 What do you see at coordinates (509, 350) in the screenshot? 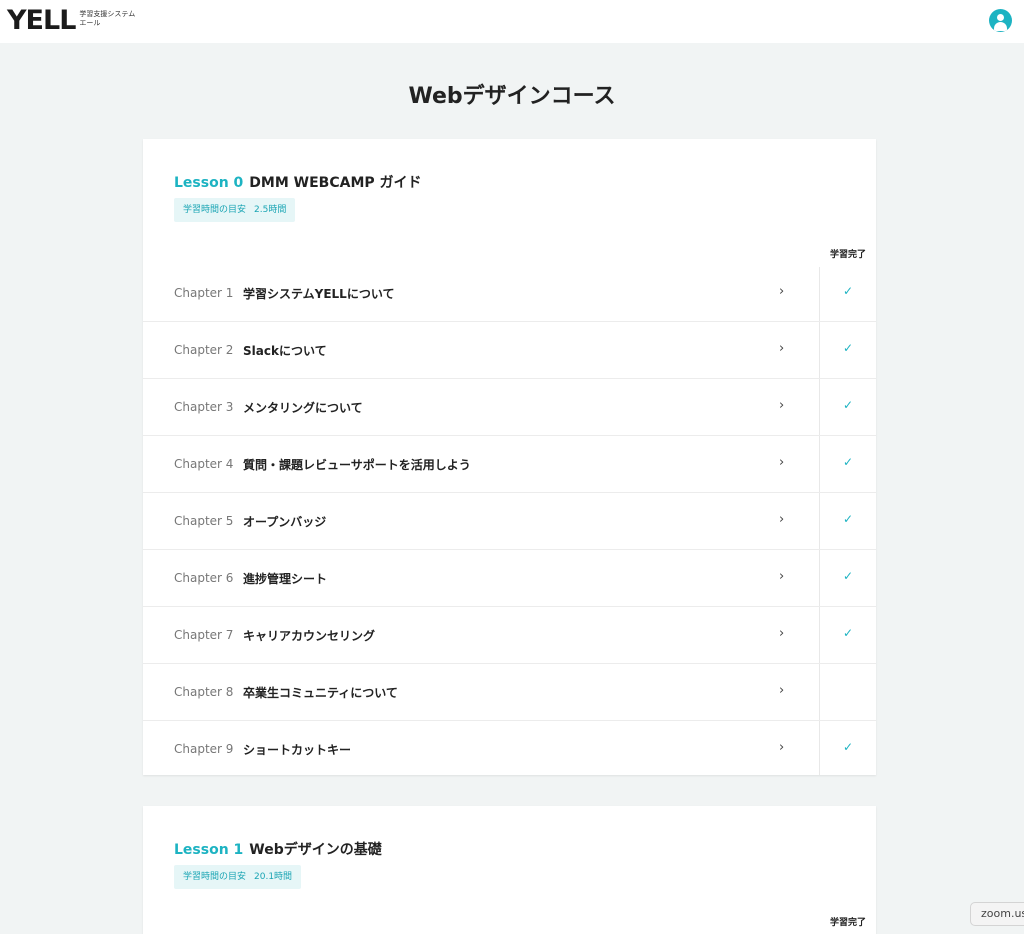
I see `chapter-row: Chapter 2 Slackについて › ✓` at bounding box center [509, 350].